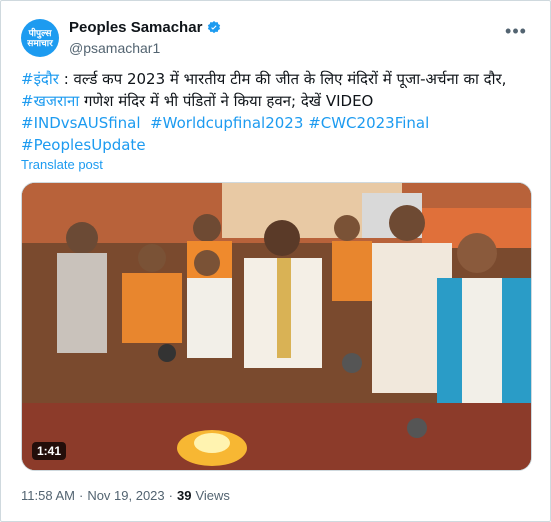 This screenshot has height=522, width=551. Describe the element at coordinates (135, 27) in the screenshot. I see `author-display-name: Peoples Samachar` at that location.